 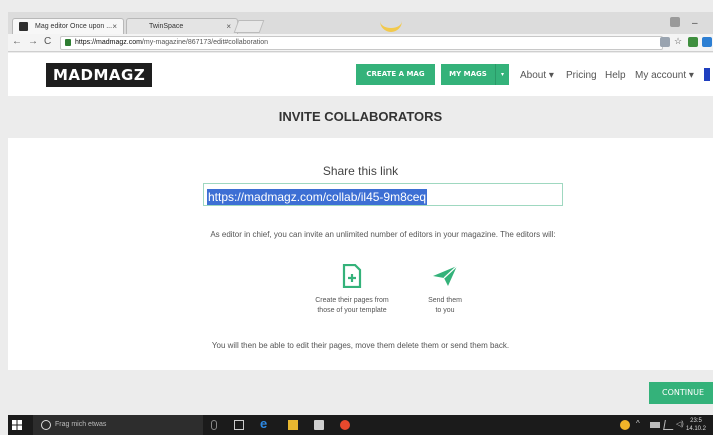 What do you see at coordinates (68, 42) in the screenshot?
I see `lock-icon` at bounding box center [68, 42].